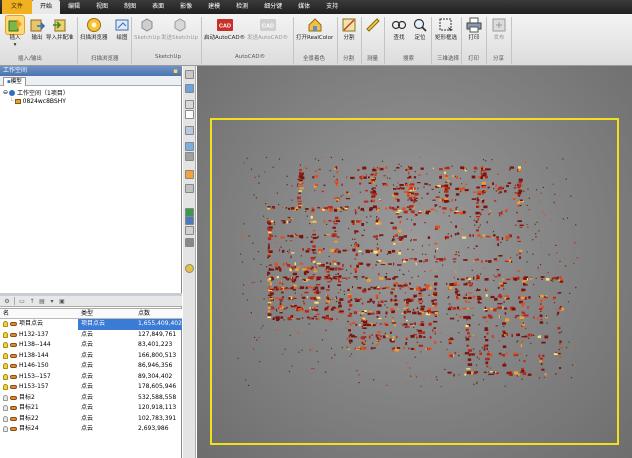  What do you see at coordinates (91, 419) in the screenshot?
I see `table-row: 目标22 点云 102,783,391` at bounding box center [91, 419].